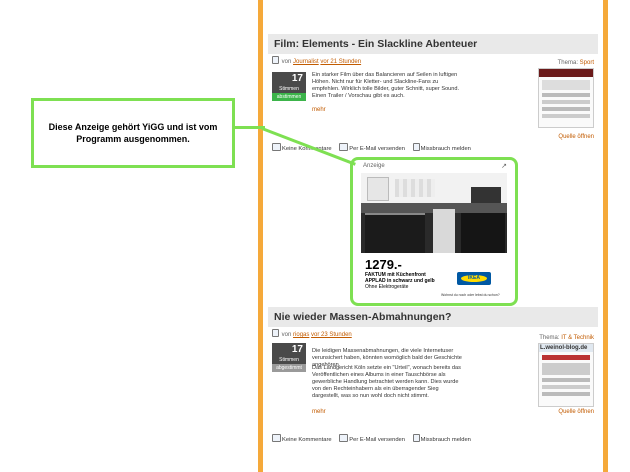  What do you see at coordinates (605, 236) in the screenshot?
I see `right-orange-border` at bounding box center [605, 236].